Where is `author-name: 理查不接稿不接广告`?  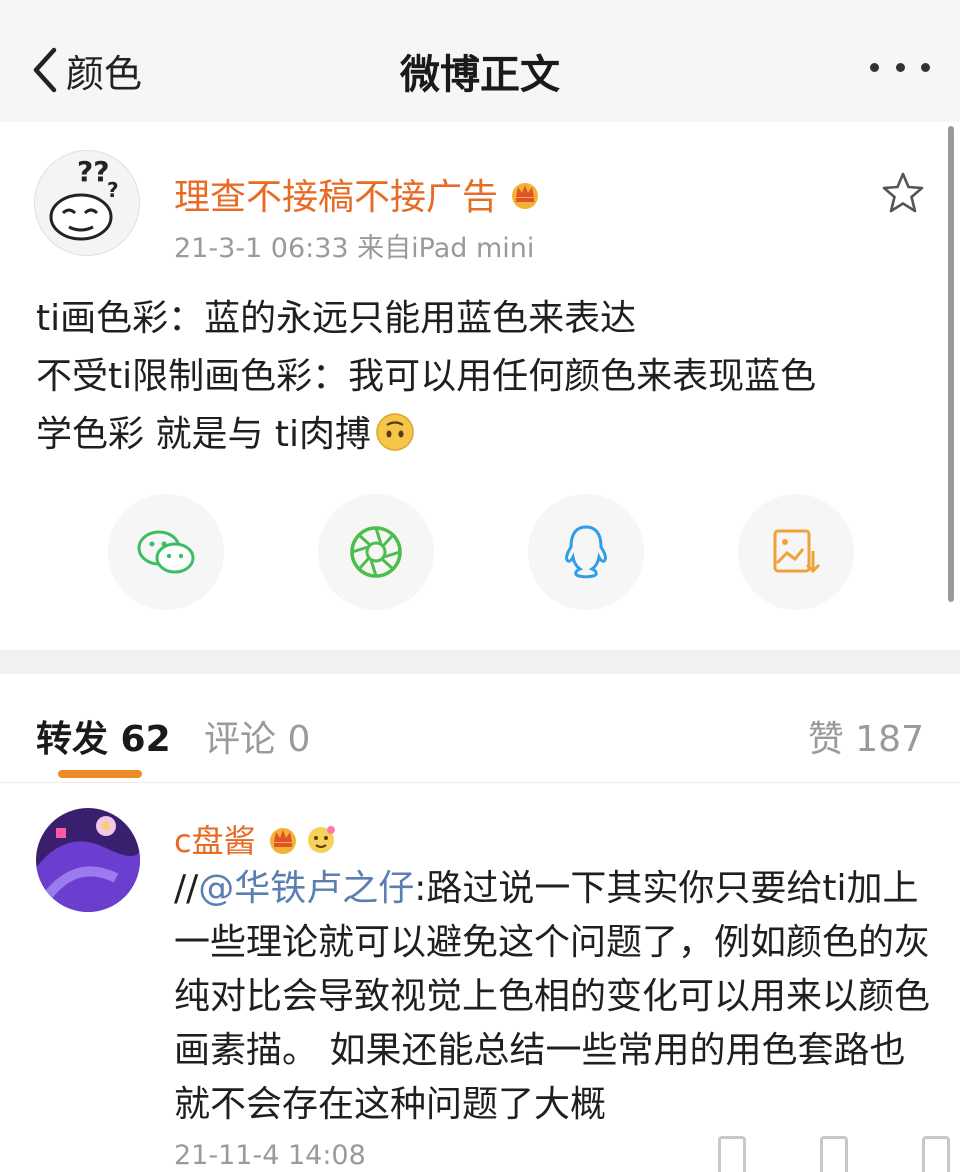 author-name: 理查不接稿不接广告 is located at coordinates (336, 197).